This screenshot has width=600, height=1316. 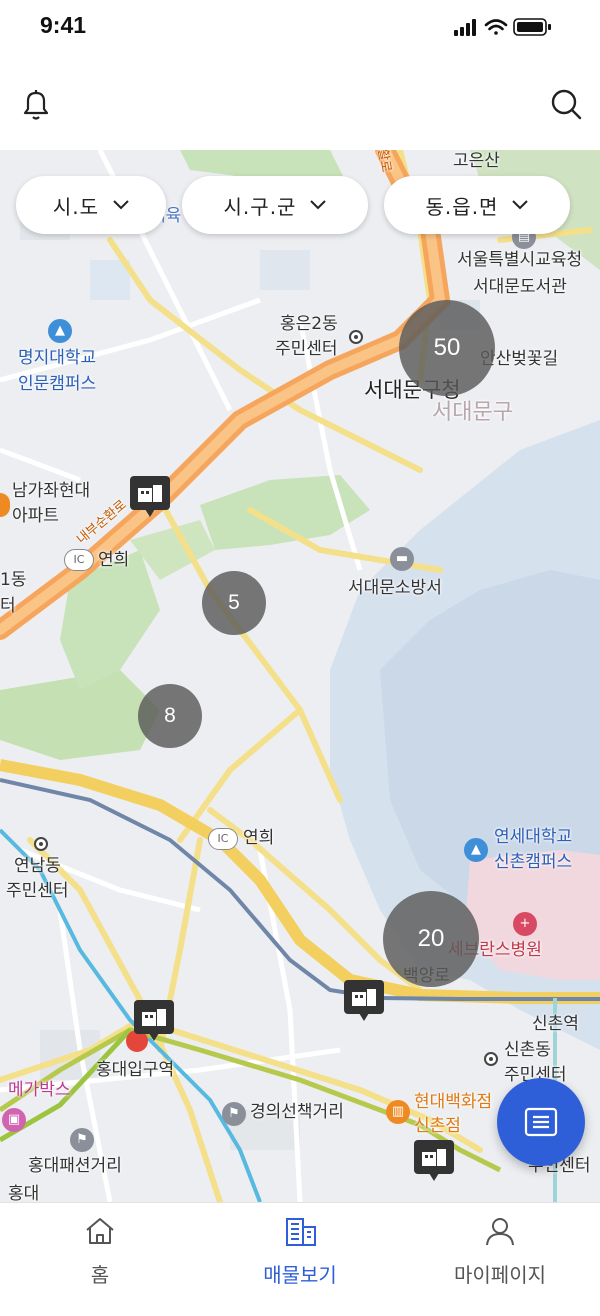 What do you see at coordinates (39, 1090) in the screenshot?
I see `map-label-megabox: 메가박스` at bounding box center [39, 1090].